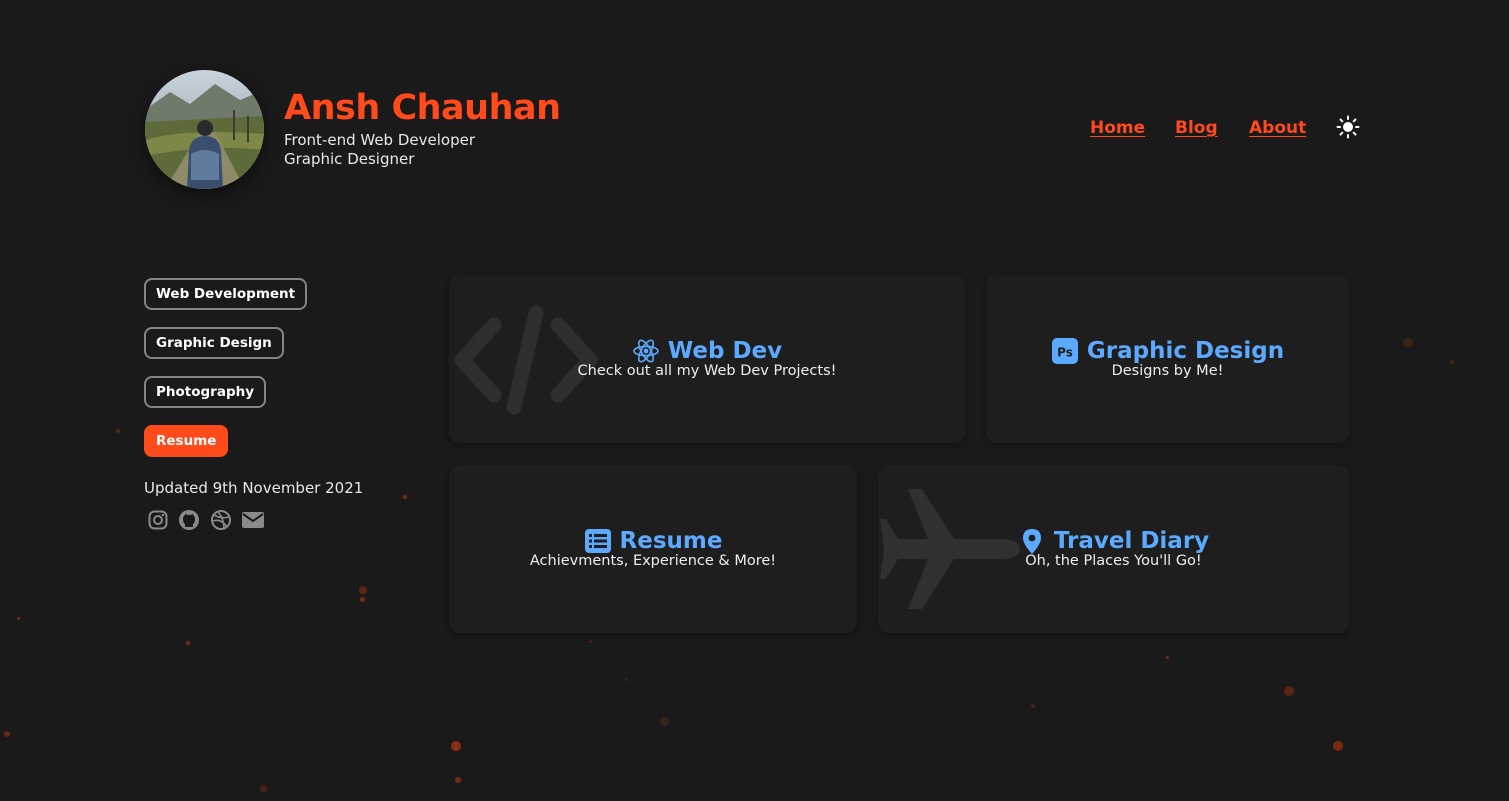 The height and width of the screenshot is (801, 1509). What do you see at coordinates (186, 441) in the screenshot?
I see `pill-resume: Resume` at bounding box center [186, 441].